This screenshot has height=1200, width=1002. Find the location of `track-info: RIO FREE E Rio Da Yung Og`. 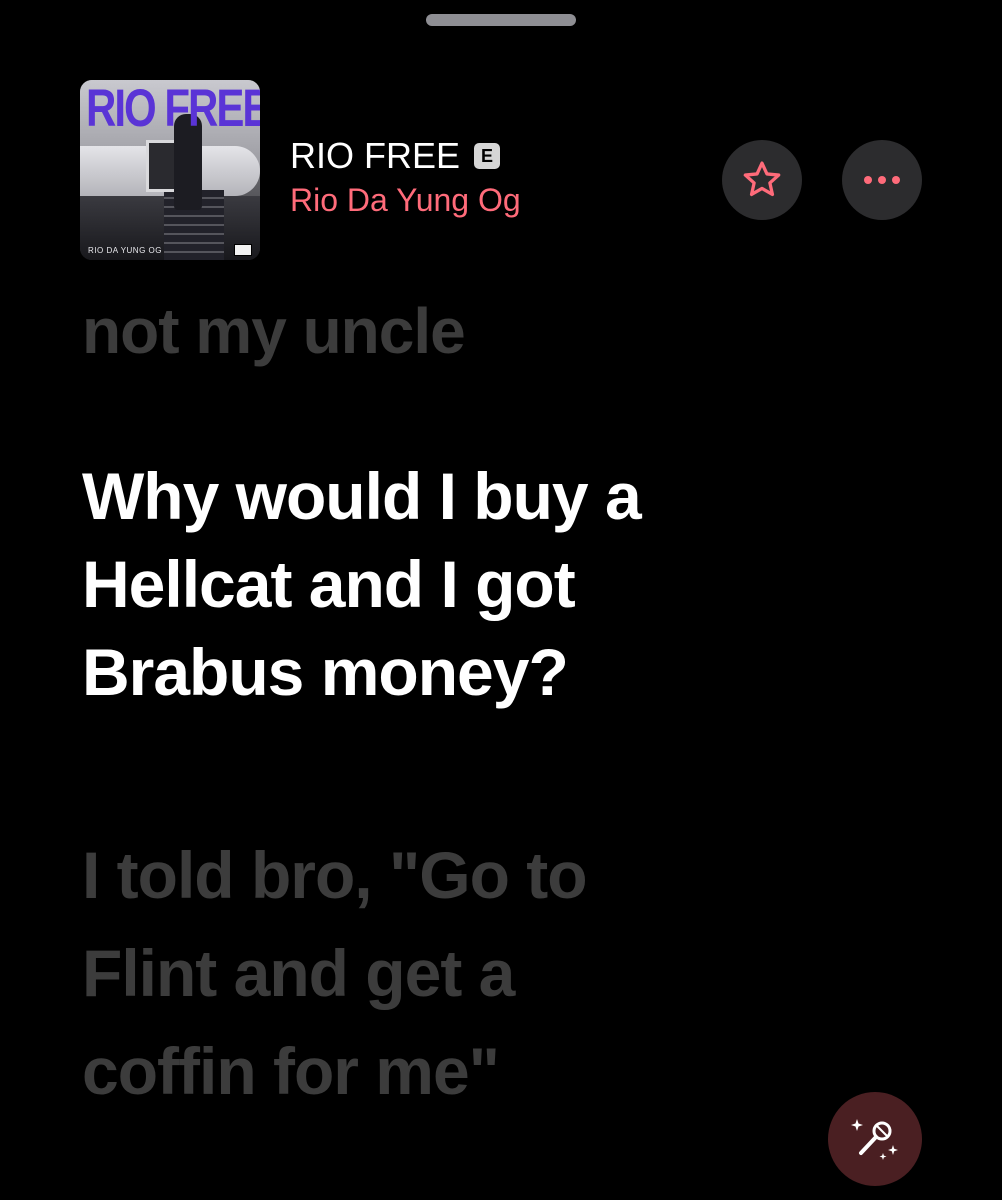

track-info: RIO FREE E Rio Da Yung Og is located at coordinates (405, 178).